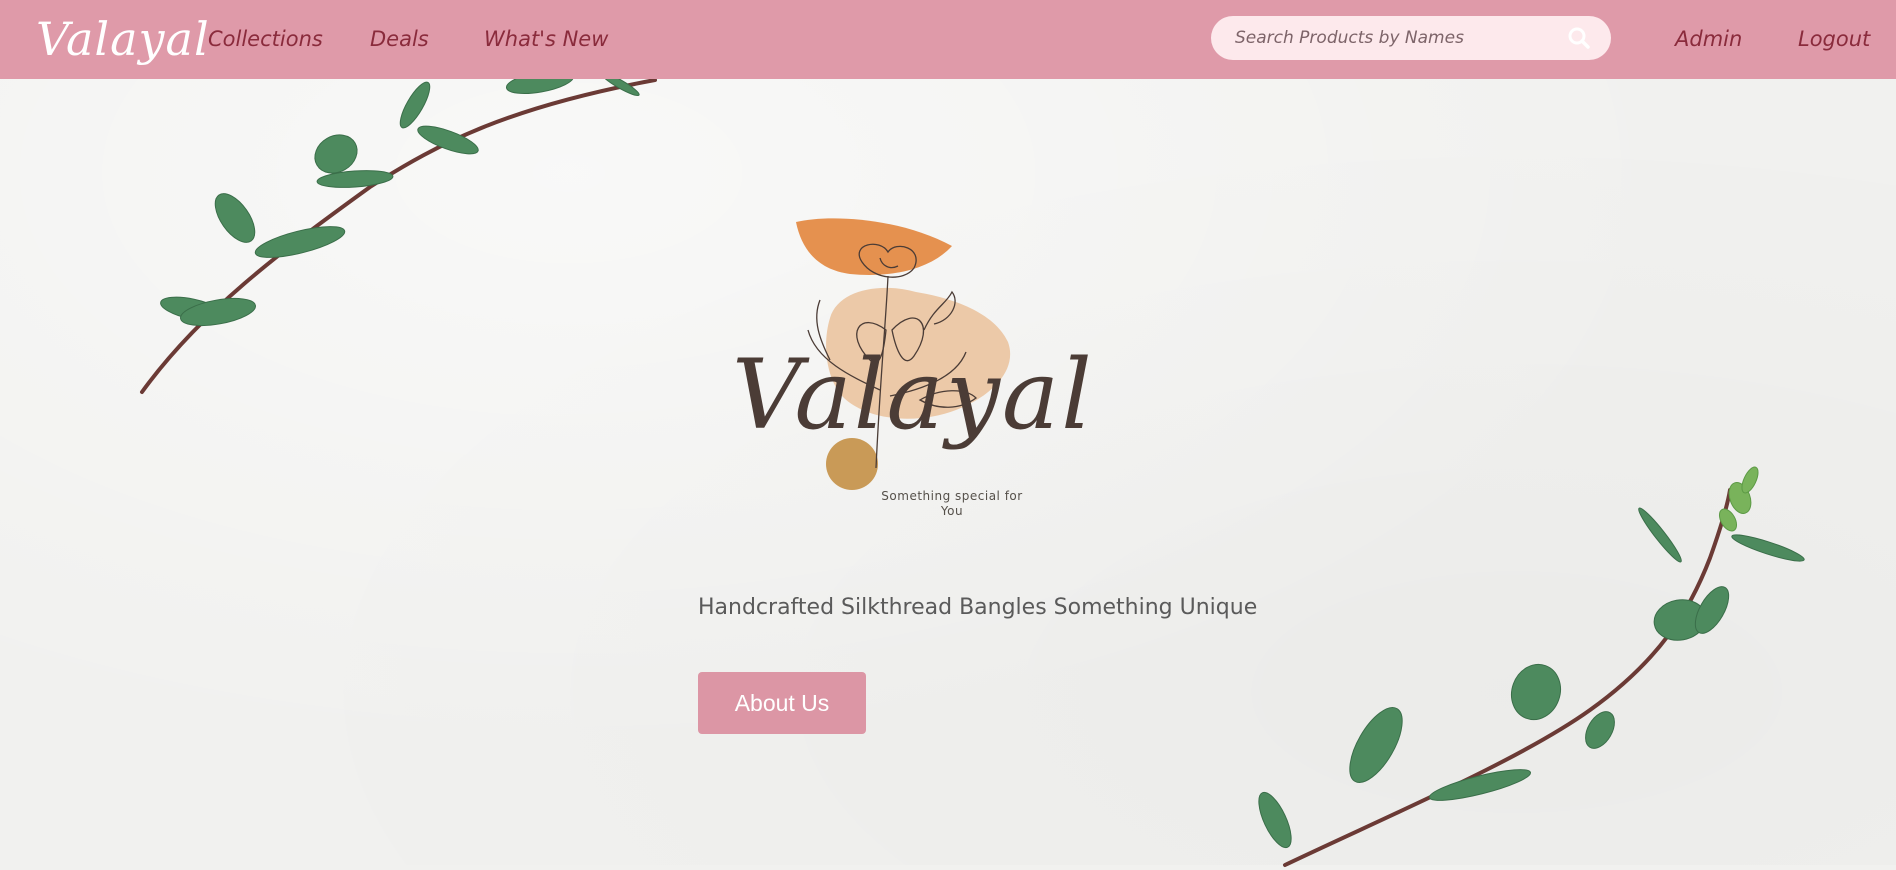 This screenshot has height=870, width=1896. What do you see at coordinates (1708, 39) in the screenshot?
I see `nav-link-admin: Admin` at bounding box center [1708, 39].